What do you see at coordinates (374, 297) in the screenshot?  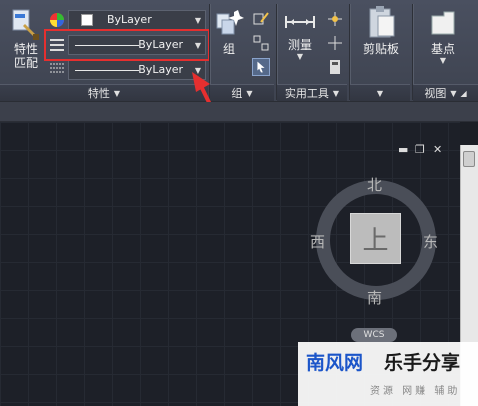 I see `compass-south: 南` at bounding box center [374, 297].